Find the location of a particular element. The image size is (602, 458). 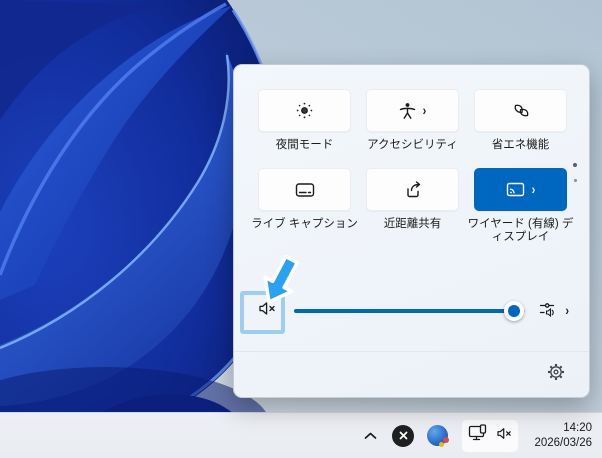

quick-settings-tray-button is located at coordinates (490, 435).